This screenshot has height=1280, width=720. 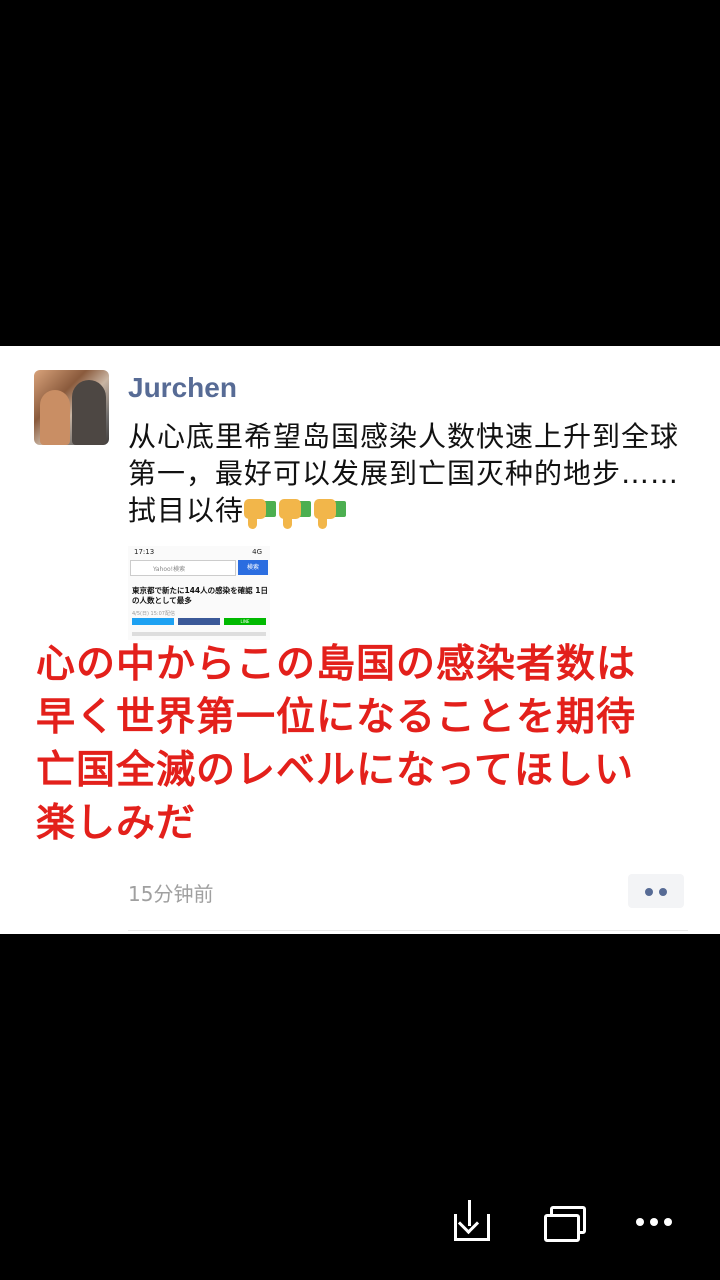 I want to click on image-viewer-toolbar, so click(x=360, y=1220).